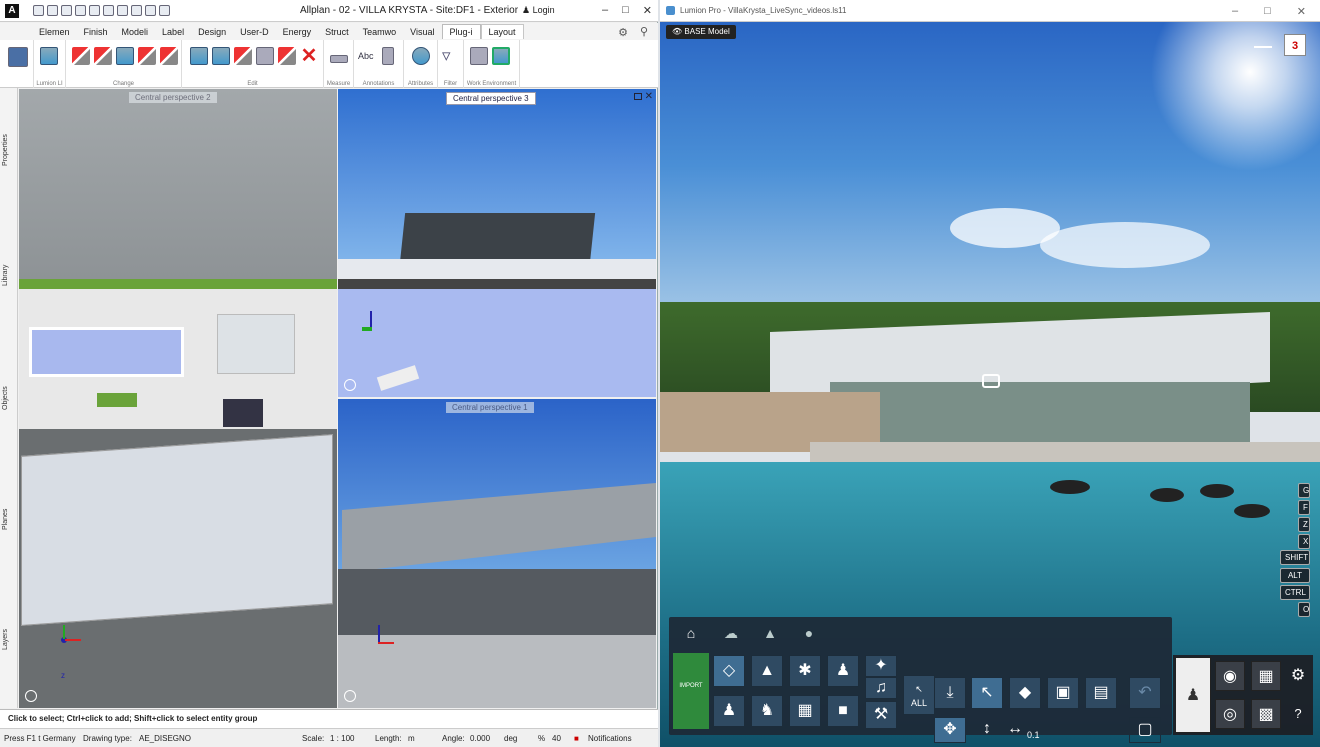 This screenshot has height=747, width=1320. I want to click on tab-energy: Energy, so click(297, 32).